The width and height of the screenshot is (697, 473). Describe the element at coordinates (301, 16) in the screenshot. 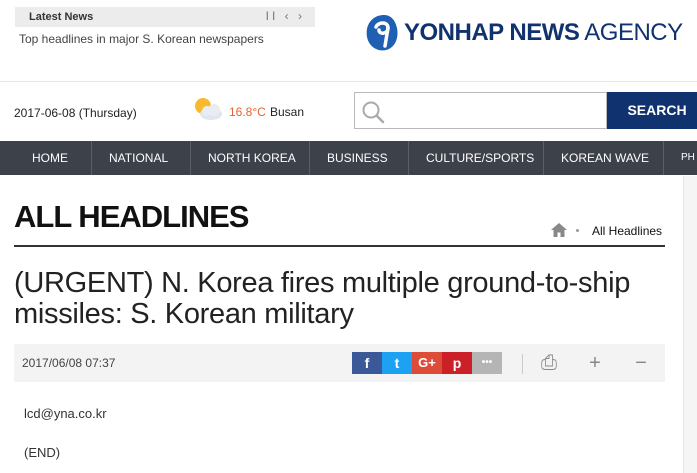

I see `next-arrow-icon: ›` at that location.